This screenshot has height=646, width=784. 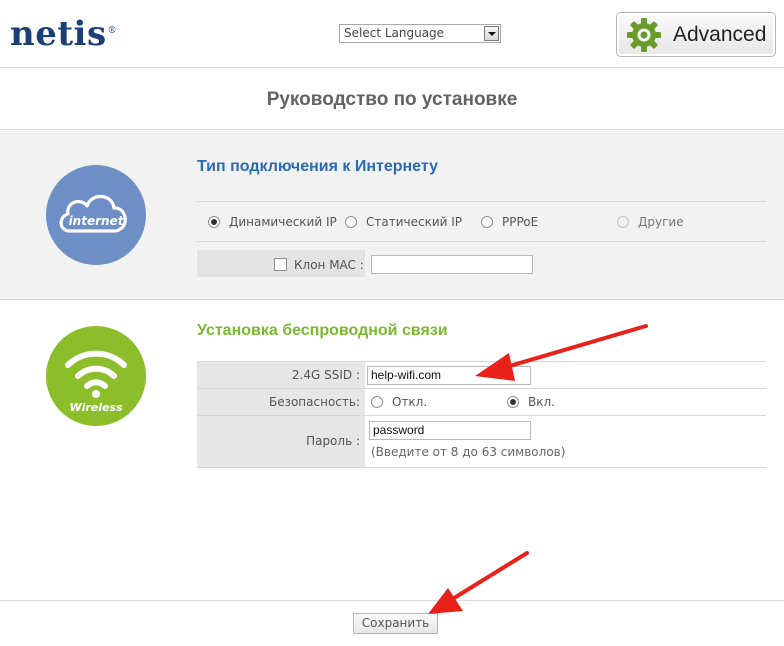 I want to click on radio-pppoe, so click(x=487, y=222).